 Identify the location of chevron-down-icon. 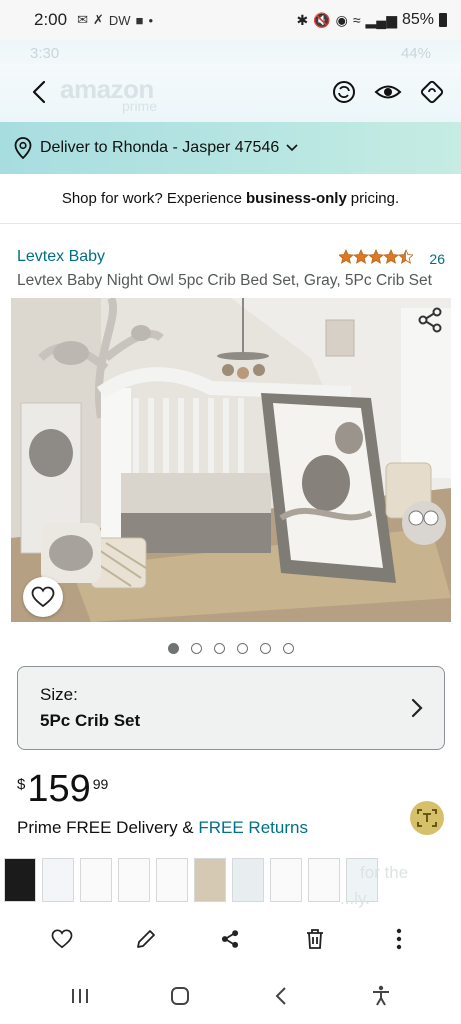
(292, 148).